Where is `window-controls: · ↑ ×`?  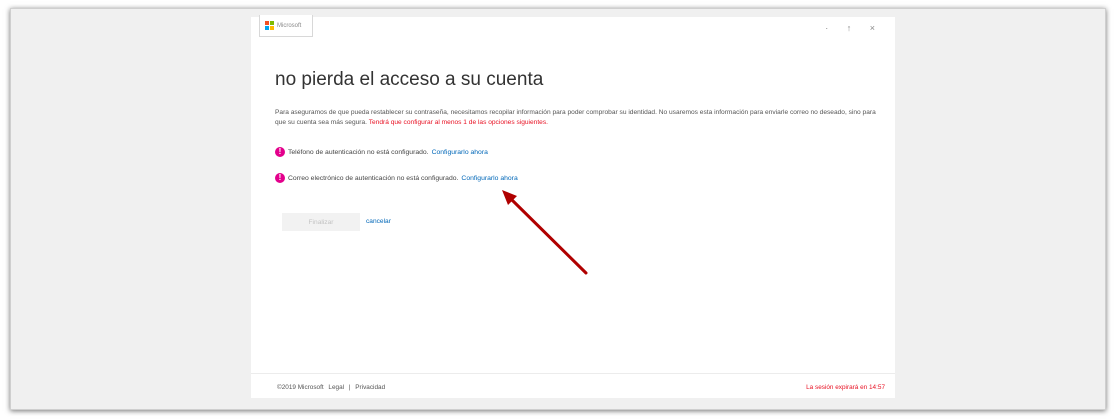 window-controls: · ↑ × is located at coordinates (854, 28).